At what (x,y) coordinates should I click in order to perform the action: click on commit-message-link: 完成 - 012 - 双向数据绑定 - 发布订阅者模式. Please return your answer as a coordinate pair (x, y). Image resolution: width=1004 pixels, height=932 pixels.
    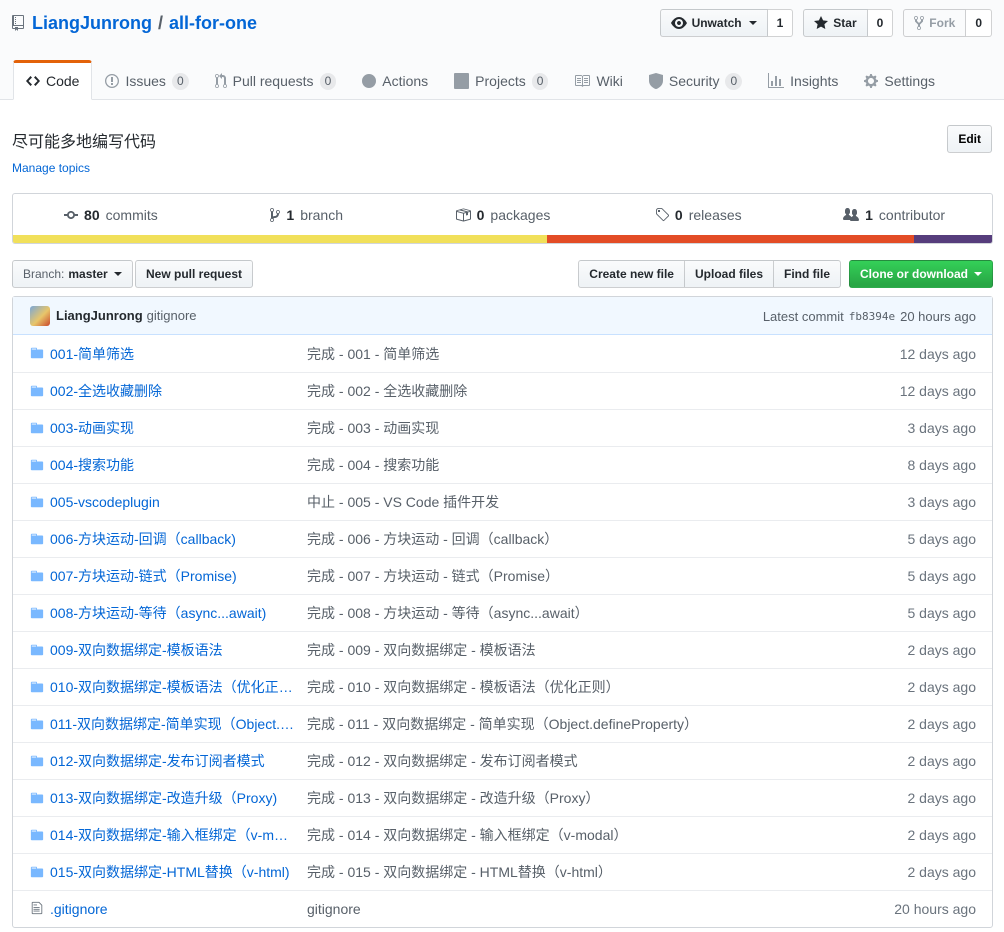
    Looking at the image, I should click on (557, 761).